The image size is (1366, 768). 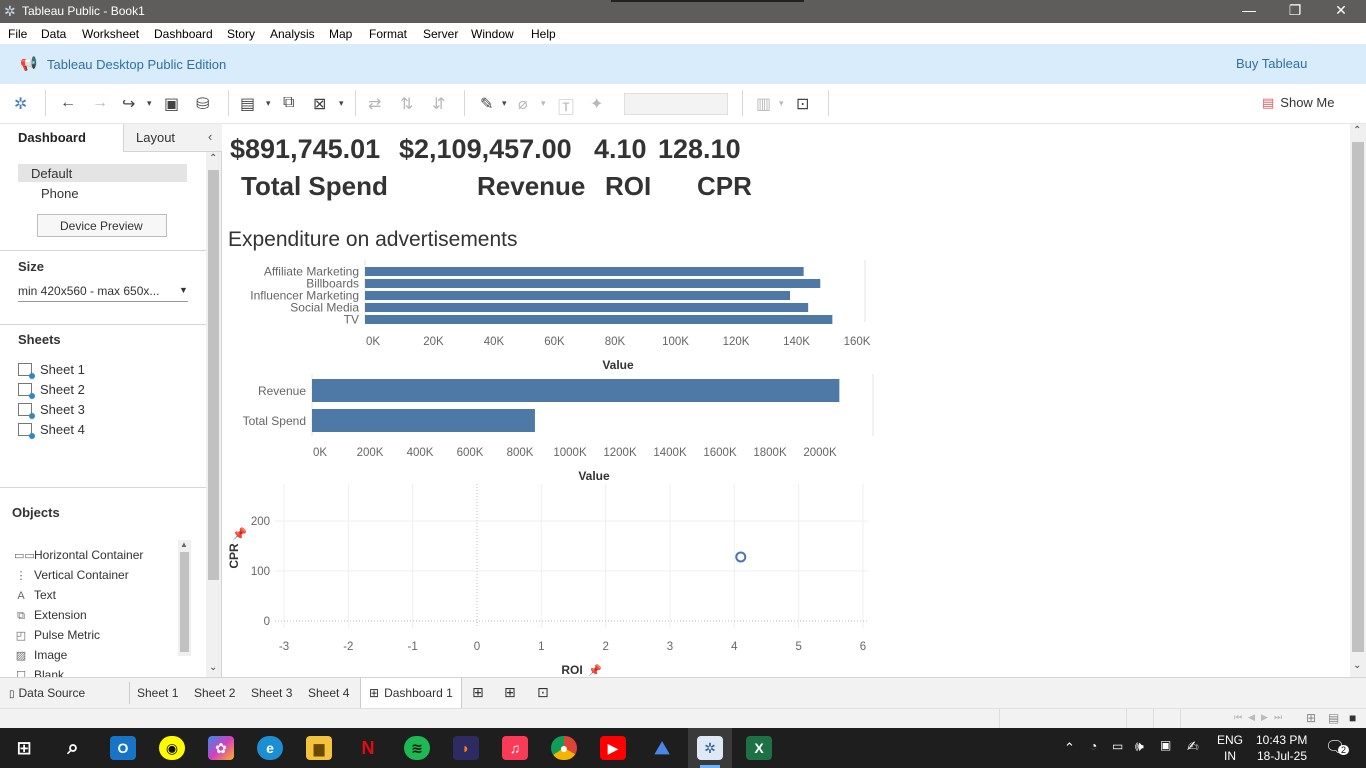 I want to click on menu-worksheet: Worksheet, so click(x=110, y=34).